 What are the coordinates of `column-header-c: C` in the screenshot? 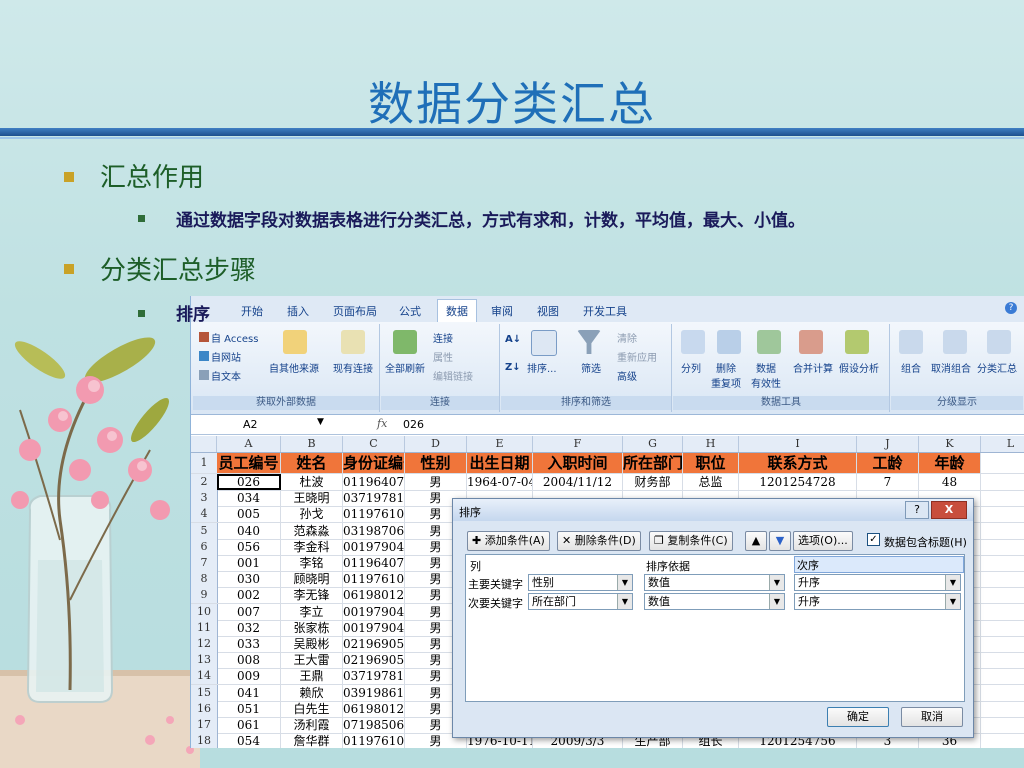 It's located at (374, 444).